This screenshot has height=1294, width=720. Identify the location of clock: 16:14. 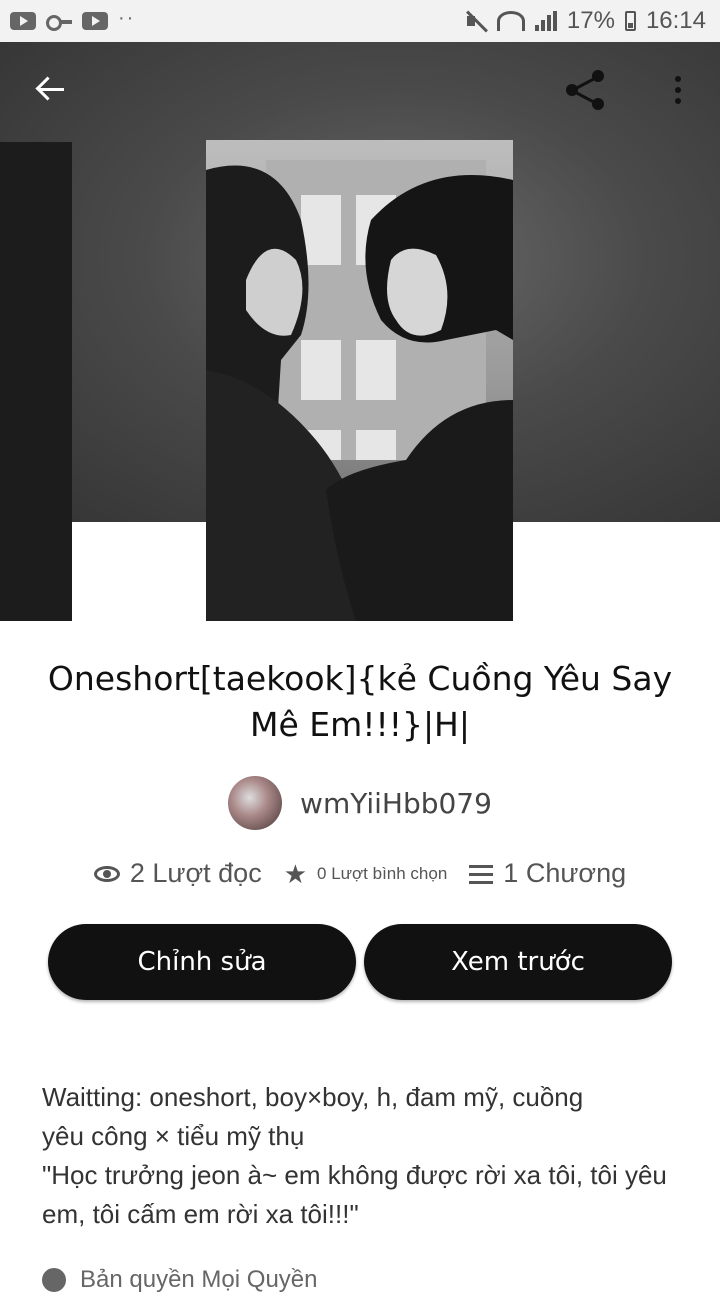
(675, 20).